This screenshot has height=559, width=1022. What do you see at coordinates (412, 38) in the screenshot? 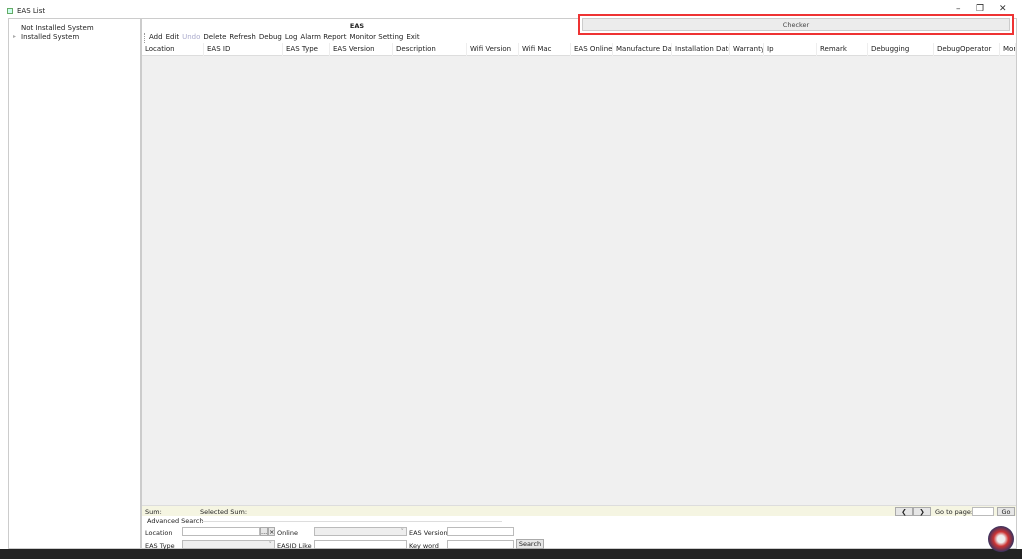
I see `exit-button: Exit` at bounding box center [412, 38].